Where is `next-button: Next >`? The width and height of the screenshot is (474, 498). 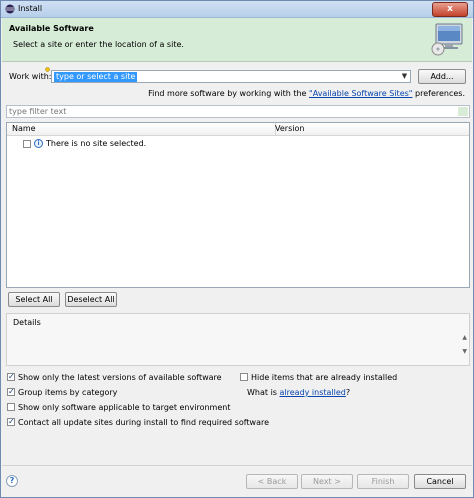 next-button: Next > is located at coordinates (327, 481).